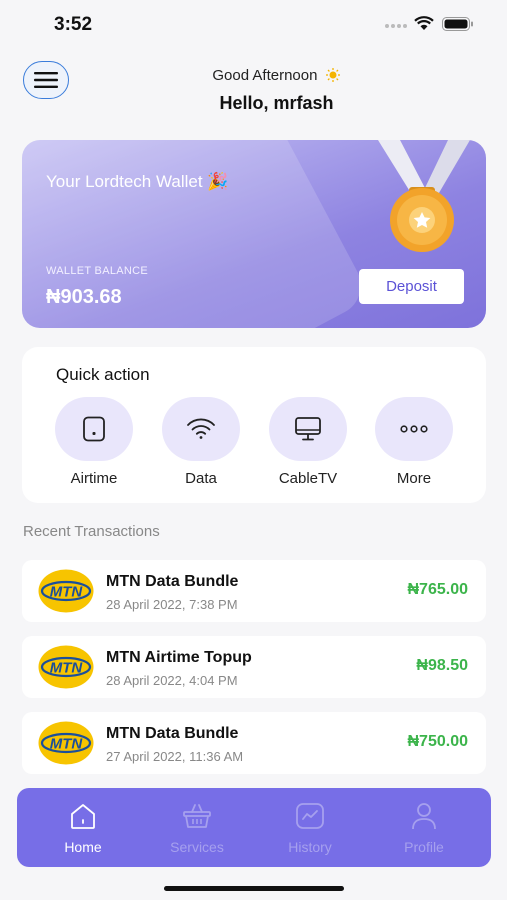  I want to click on deposit-button: Deposit, so click(411, 286).